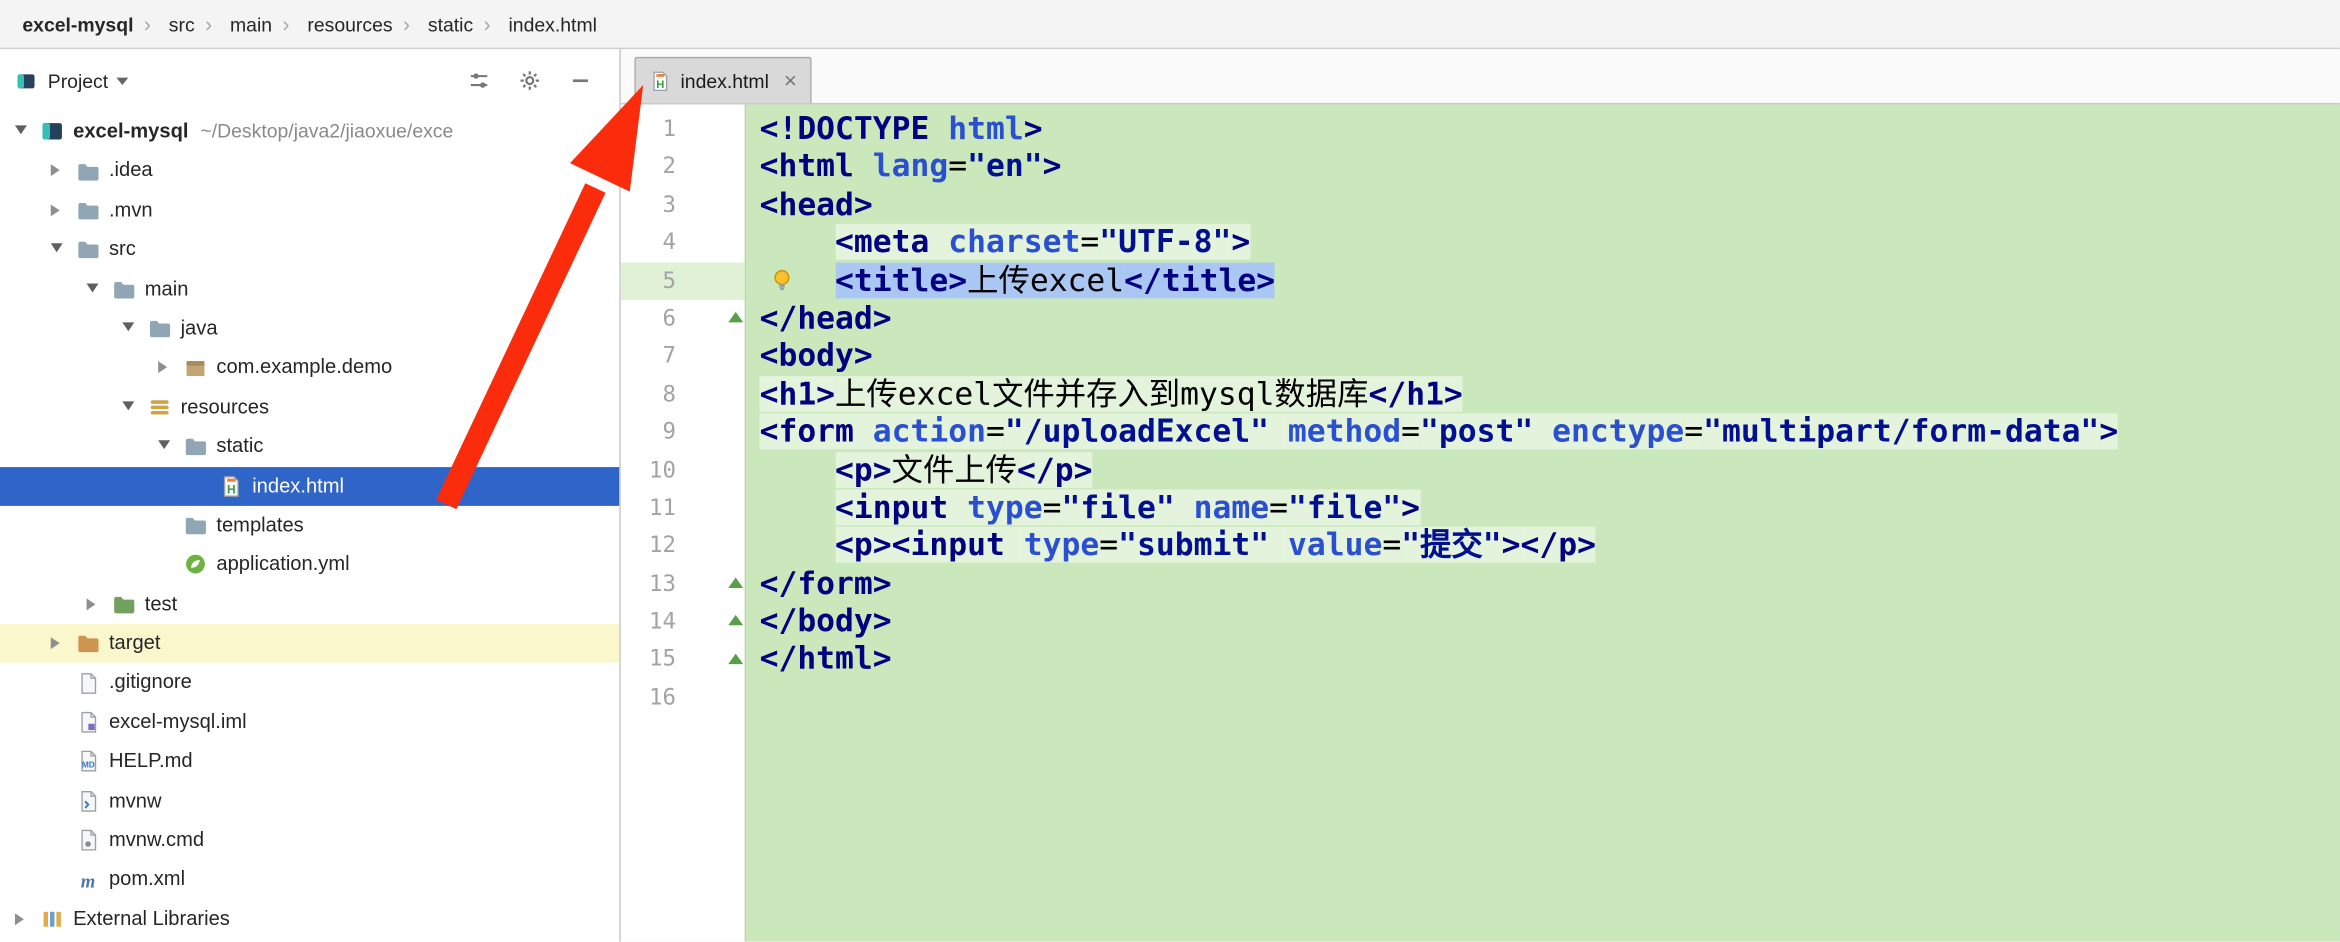 This screenshot has width=2340, height=942. What do you see at coordinates (225, 406) in the screenshot?
I see `tree-item-label: resources` at bounding box center [225, 406].